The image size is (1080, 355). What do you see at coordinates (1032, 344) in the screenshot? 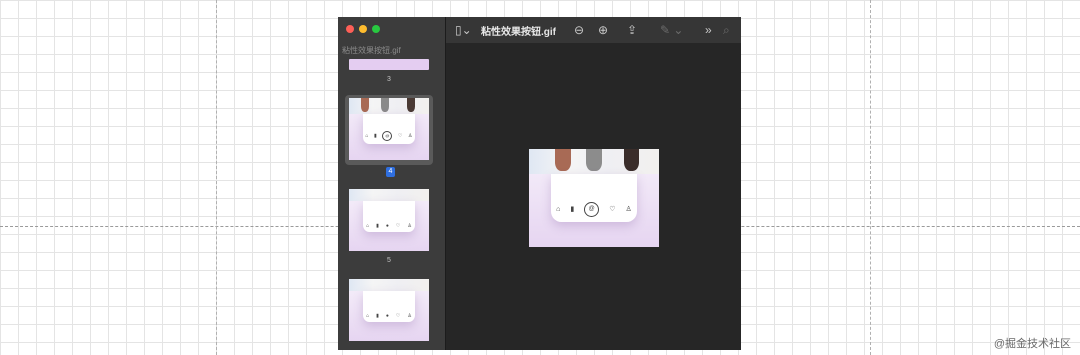
I see `watermark: @掘金技术社区` at bounding box center [1032, 344].